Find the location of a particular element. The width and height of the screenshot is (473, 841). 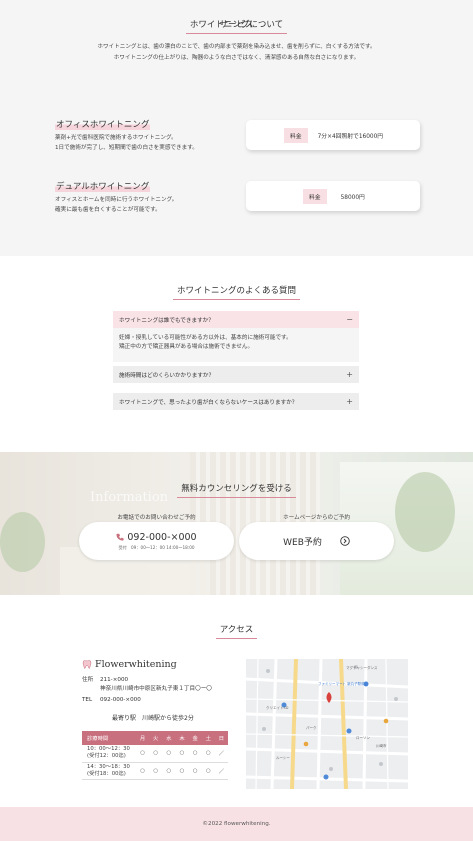

service-title: サービス is located at coordinates (236, 28).